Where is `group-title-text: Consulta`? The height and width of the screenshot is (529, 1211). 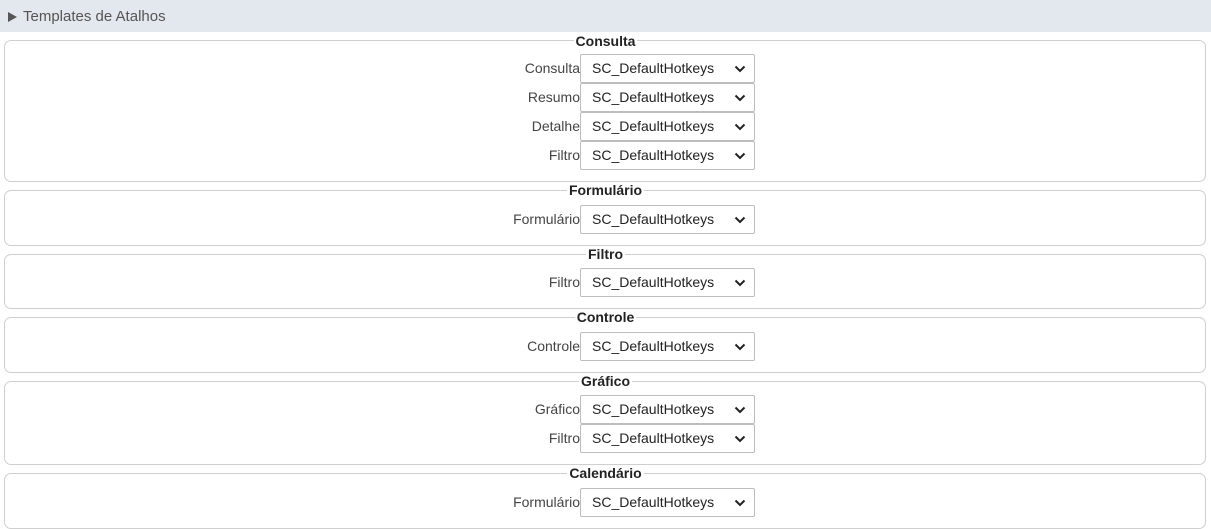
group-title-text: Consulta is located at coordinates (605, 41).